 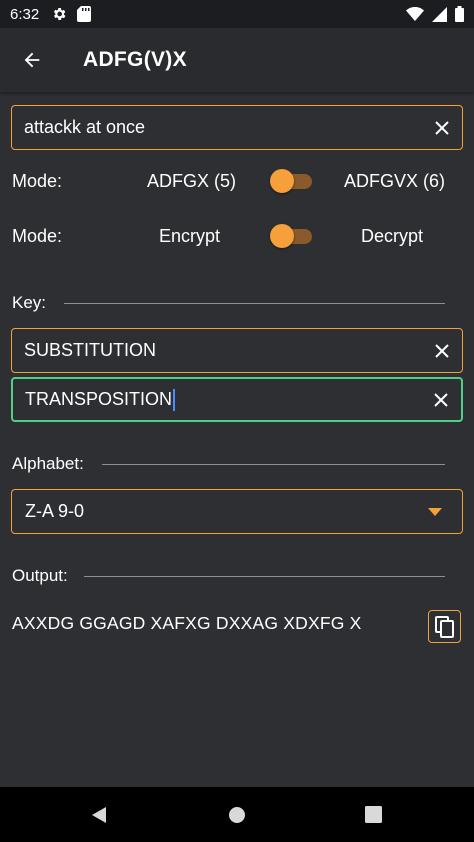 What do you see at coordinates (99, 399) in the screenshot?
I see `transposition-key-value: TRANSPOSITION` at bounding box center [99, 399].